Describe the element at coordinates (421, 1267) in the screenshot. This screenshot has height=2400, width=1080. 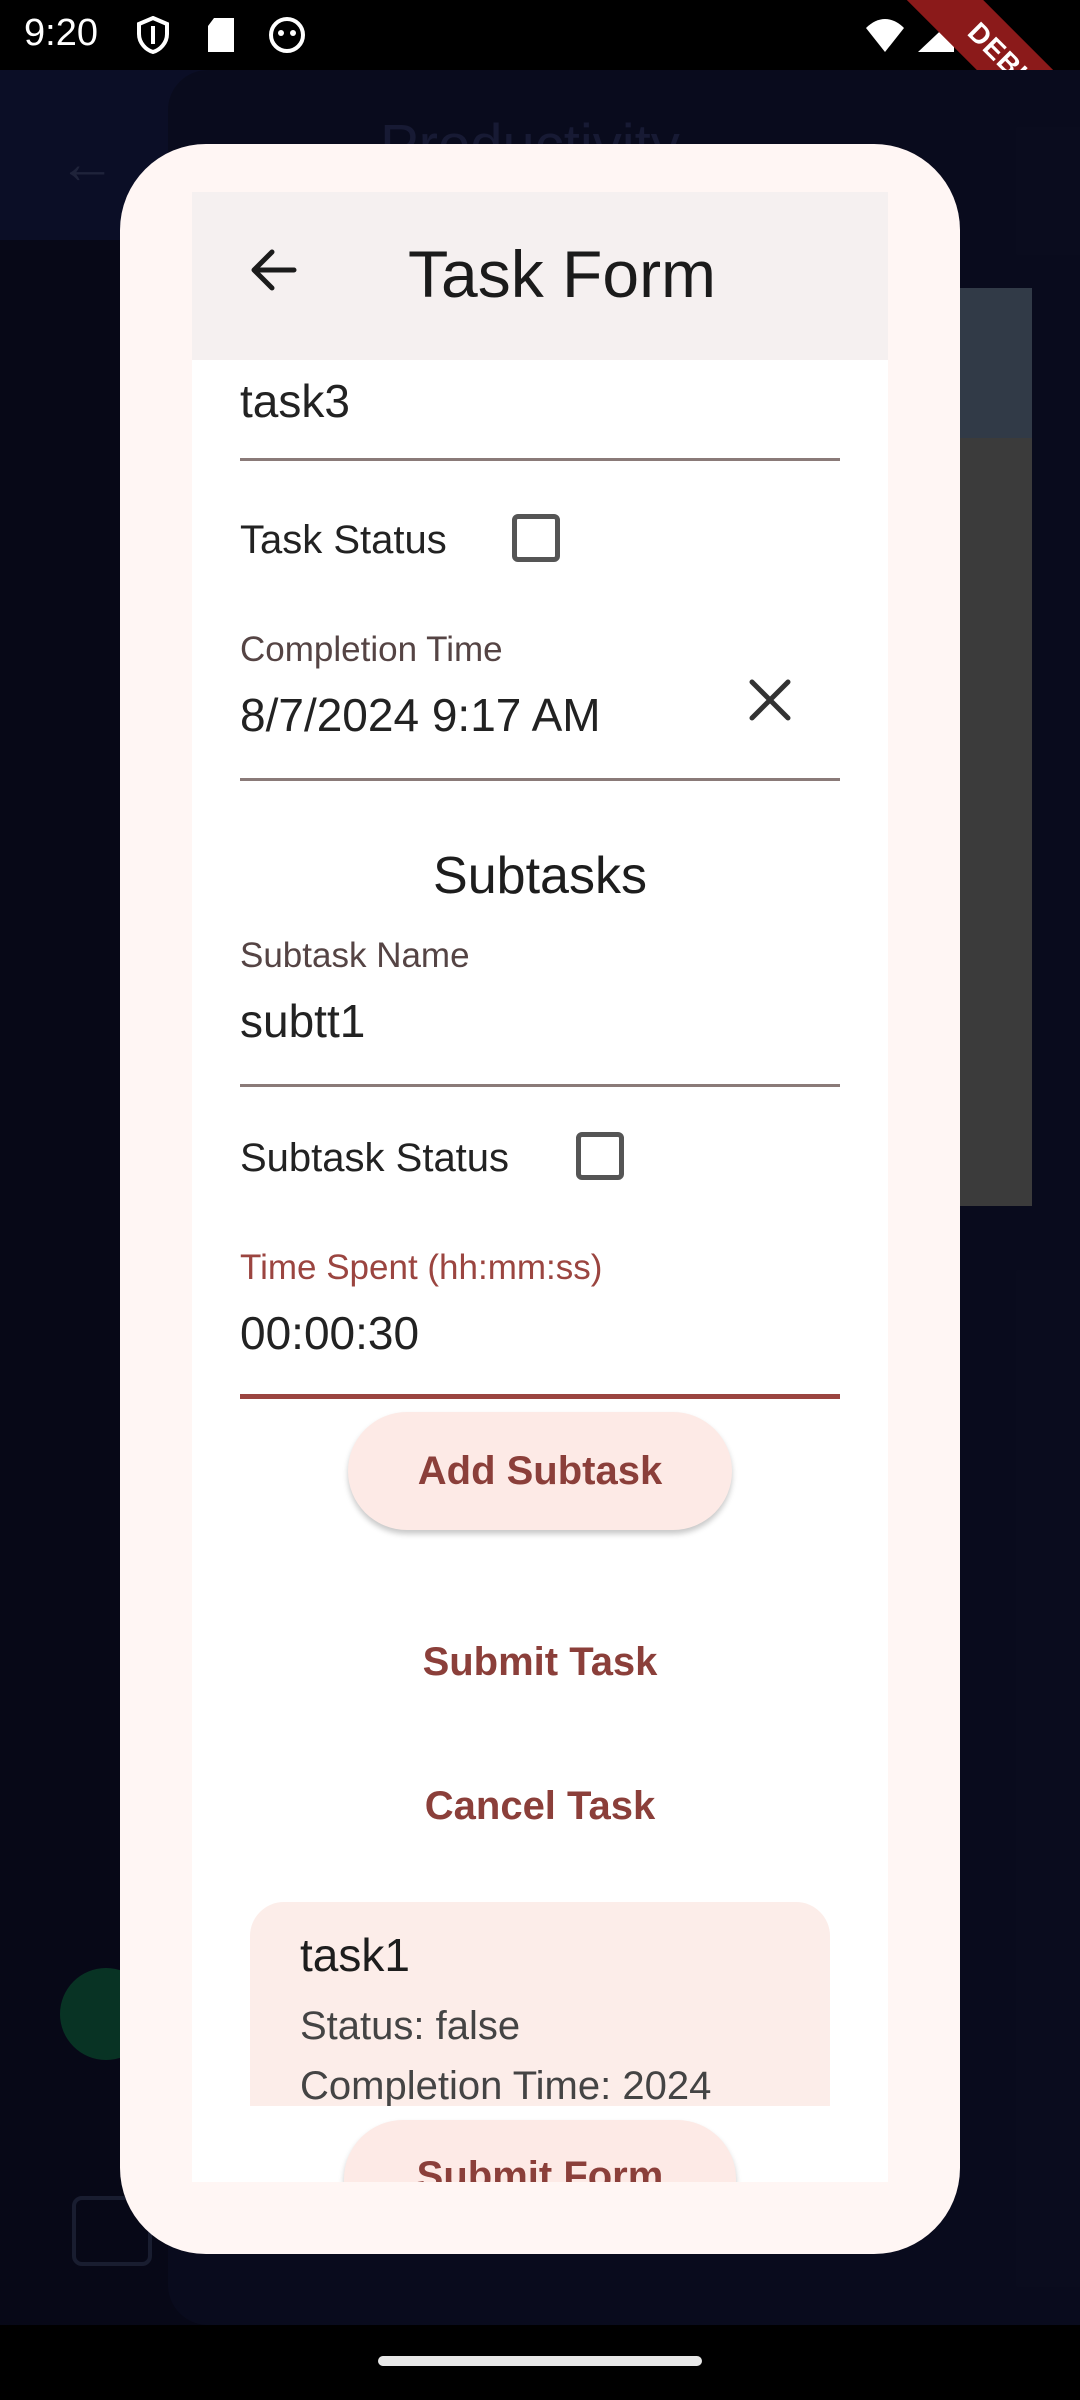
I see `time-spent-label: Time Spent (hh:mm:ss)` at that location.